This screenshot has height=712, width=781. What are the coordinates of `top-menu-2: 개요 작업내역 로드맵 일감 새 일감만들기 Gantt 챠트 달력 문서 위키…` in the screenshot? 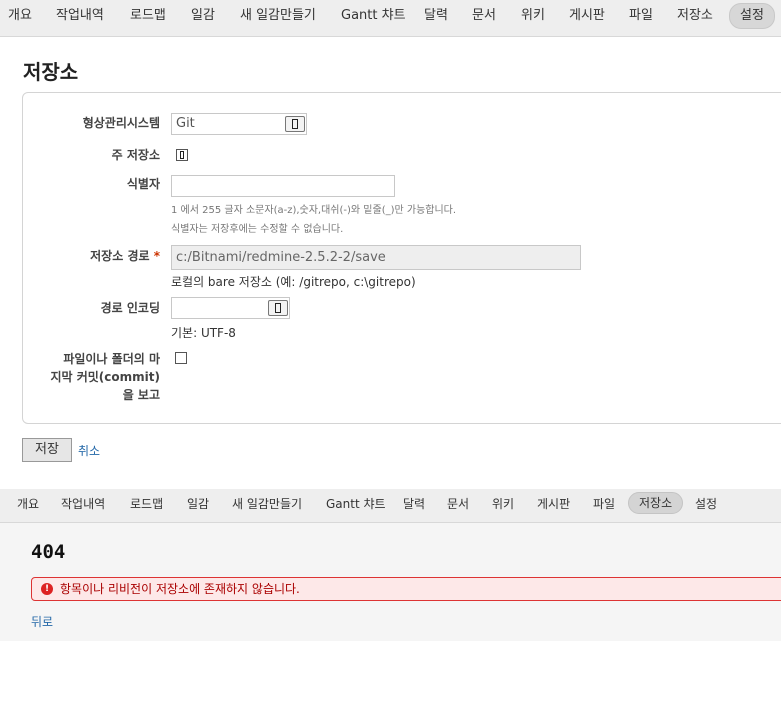 It's located at (390, 506).